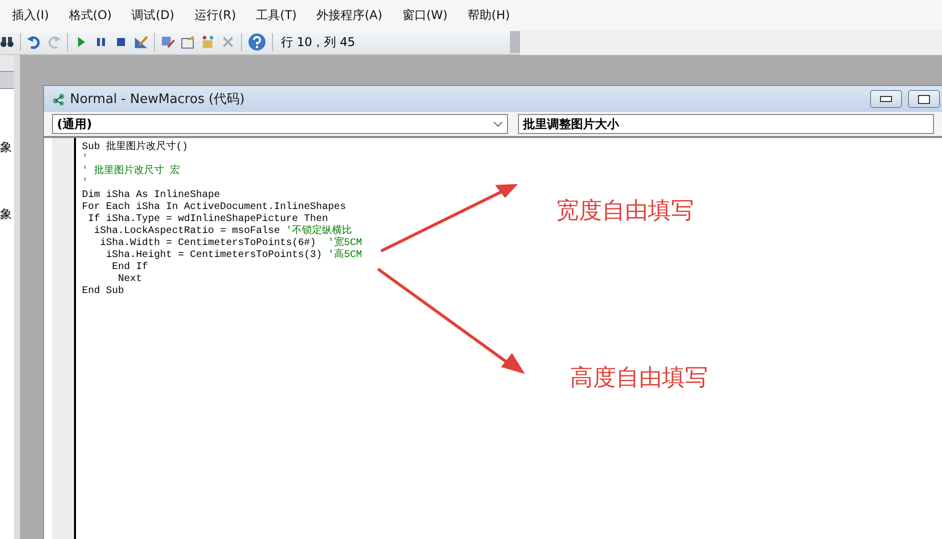 Image resolution: width=942 pixels, height=539 pixels. What do you see at coordinates (103, 291) in the screenshot?
I see `code-text: End Sub` at bounding box center [103, 291].